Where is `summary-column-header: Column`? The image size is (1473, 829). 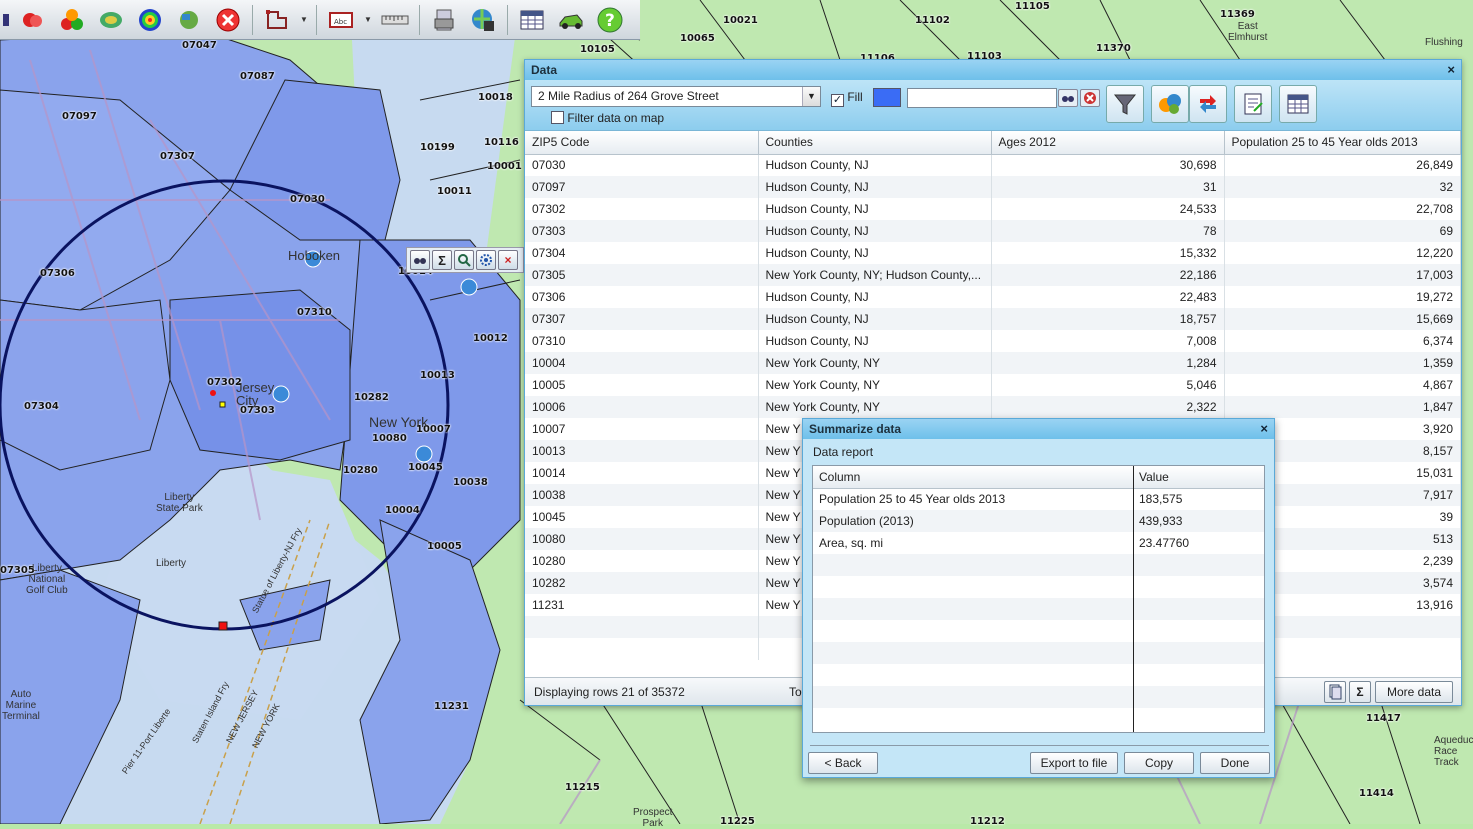
summary-column-header: Column is located at coordinates (973, 477).